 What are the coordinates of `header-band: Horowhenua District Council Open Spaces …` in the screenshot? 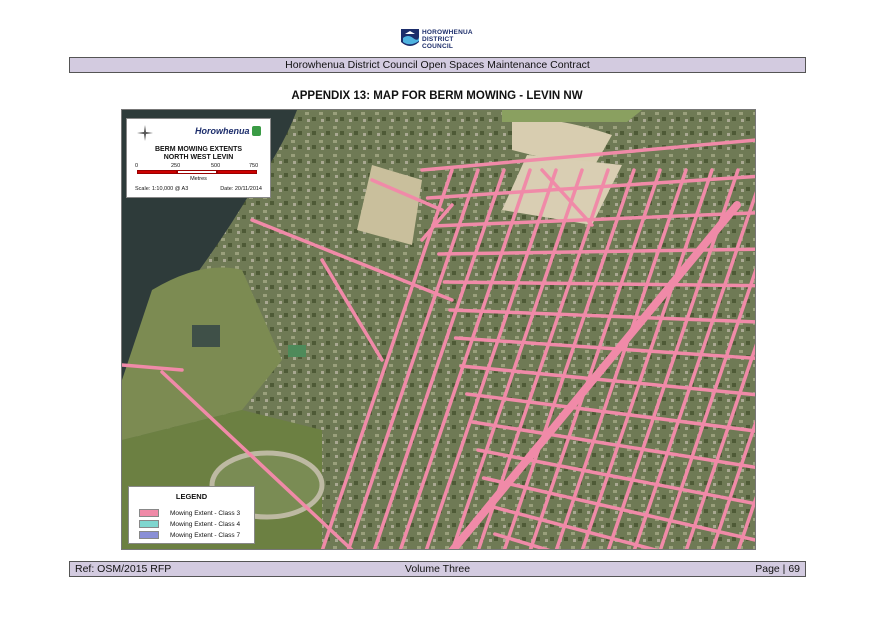 It's located at (437, 65).